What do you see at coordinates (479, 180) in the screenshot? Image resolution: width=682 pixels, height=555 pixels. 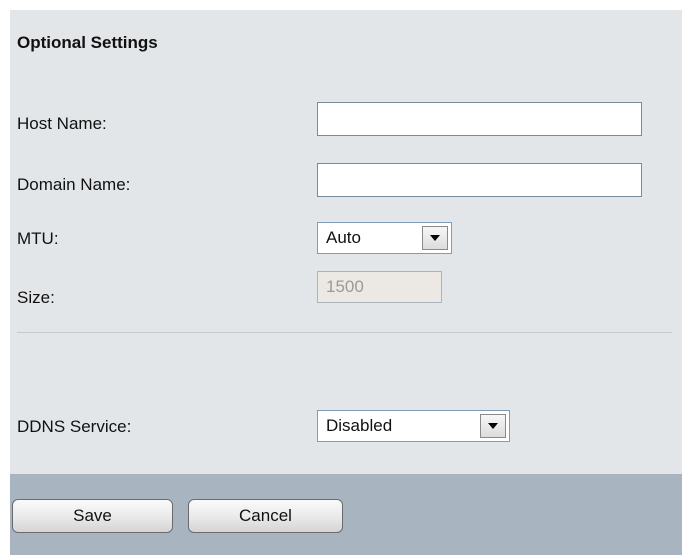 I see `domain-name-input` at bounding box center [479, 180].